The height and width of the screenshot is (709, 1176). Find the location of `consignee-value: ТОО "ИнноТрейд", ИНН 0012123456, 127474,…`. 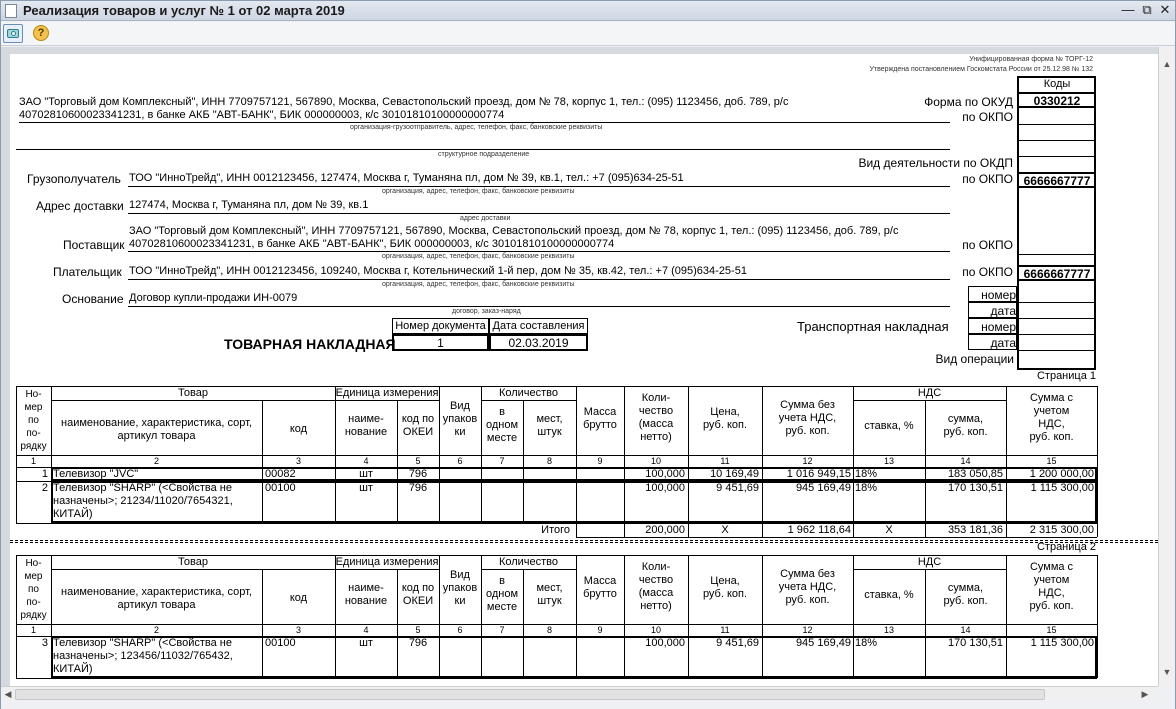

consignee-value: ТОО "ИнноТрейд", ИНН 0012123456, 127474,… is located at coordinates (406, 178).